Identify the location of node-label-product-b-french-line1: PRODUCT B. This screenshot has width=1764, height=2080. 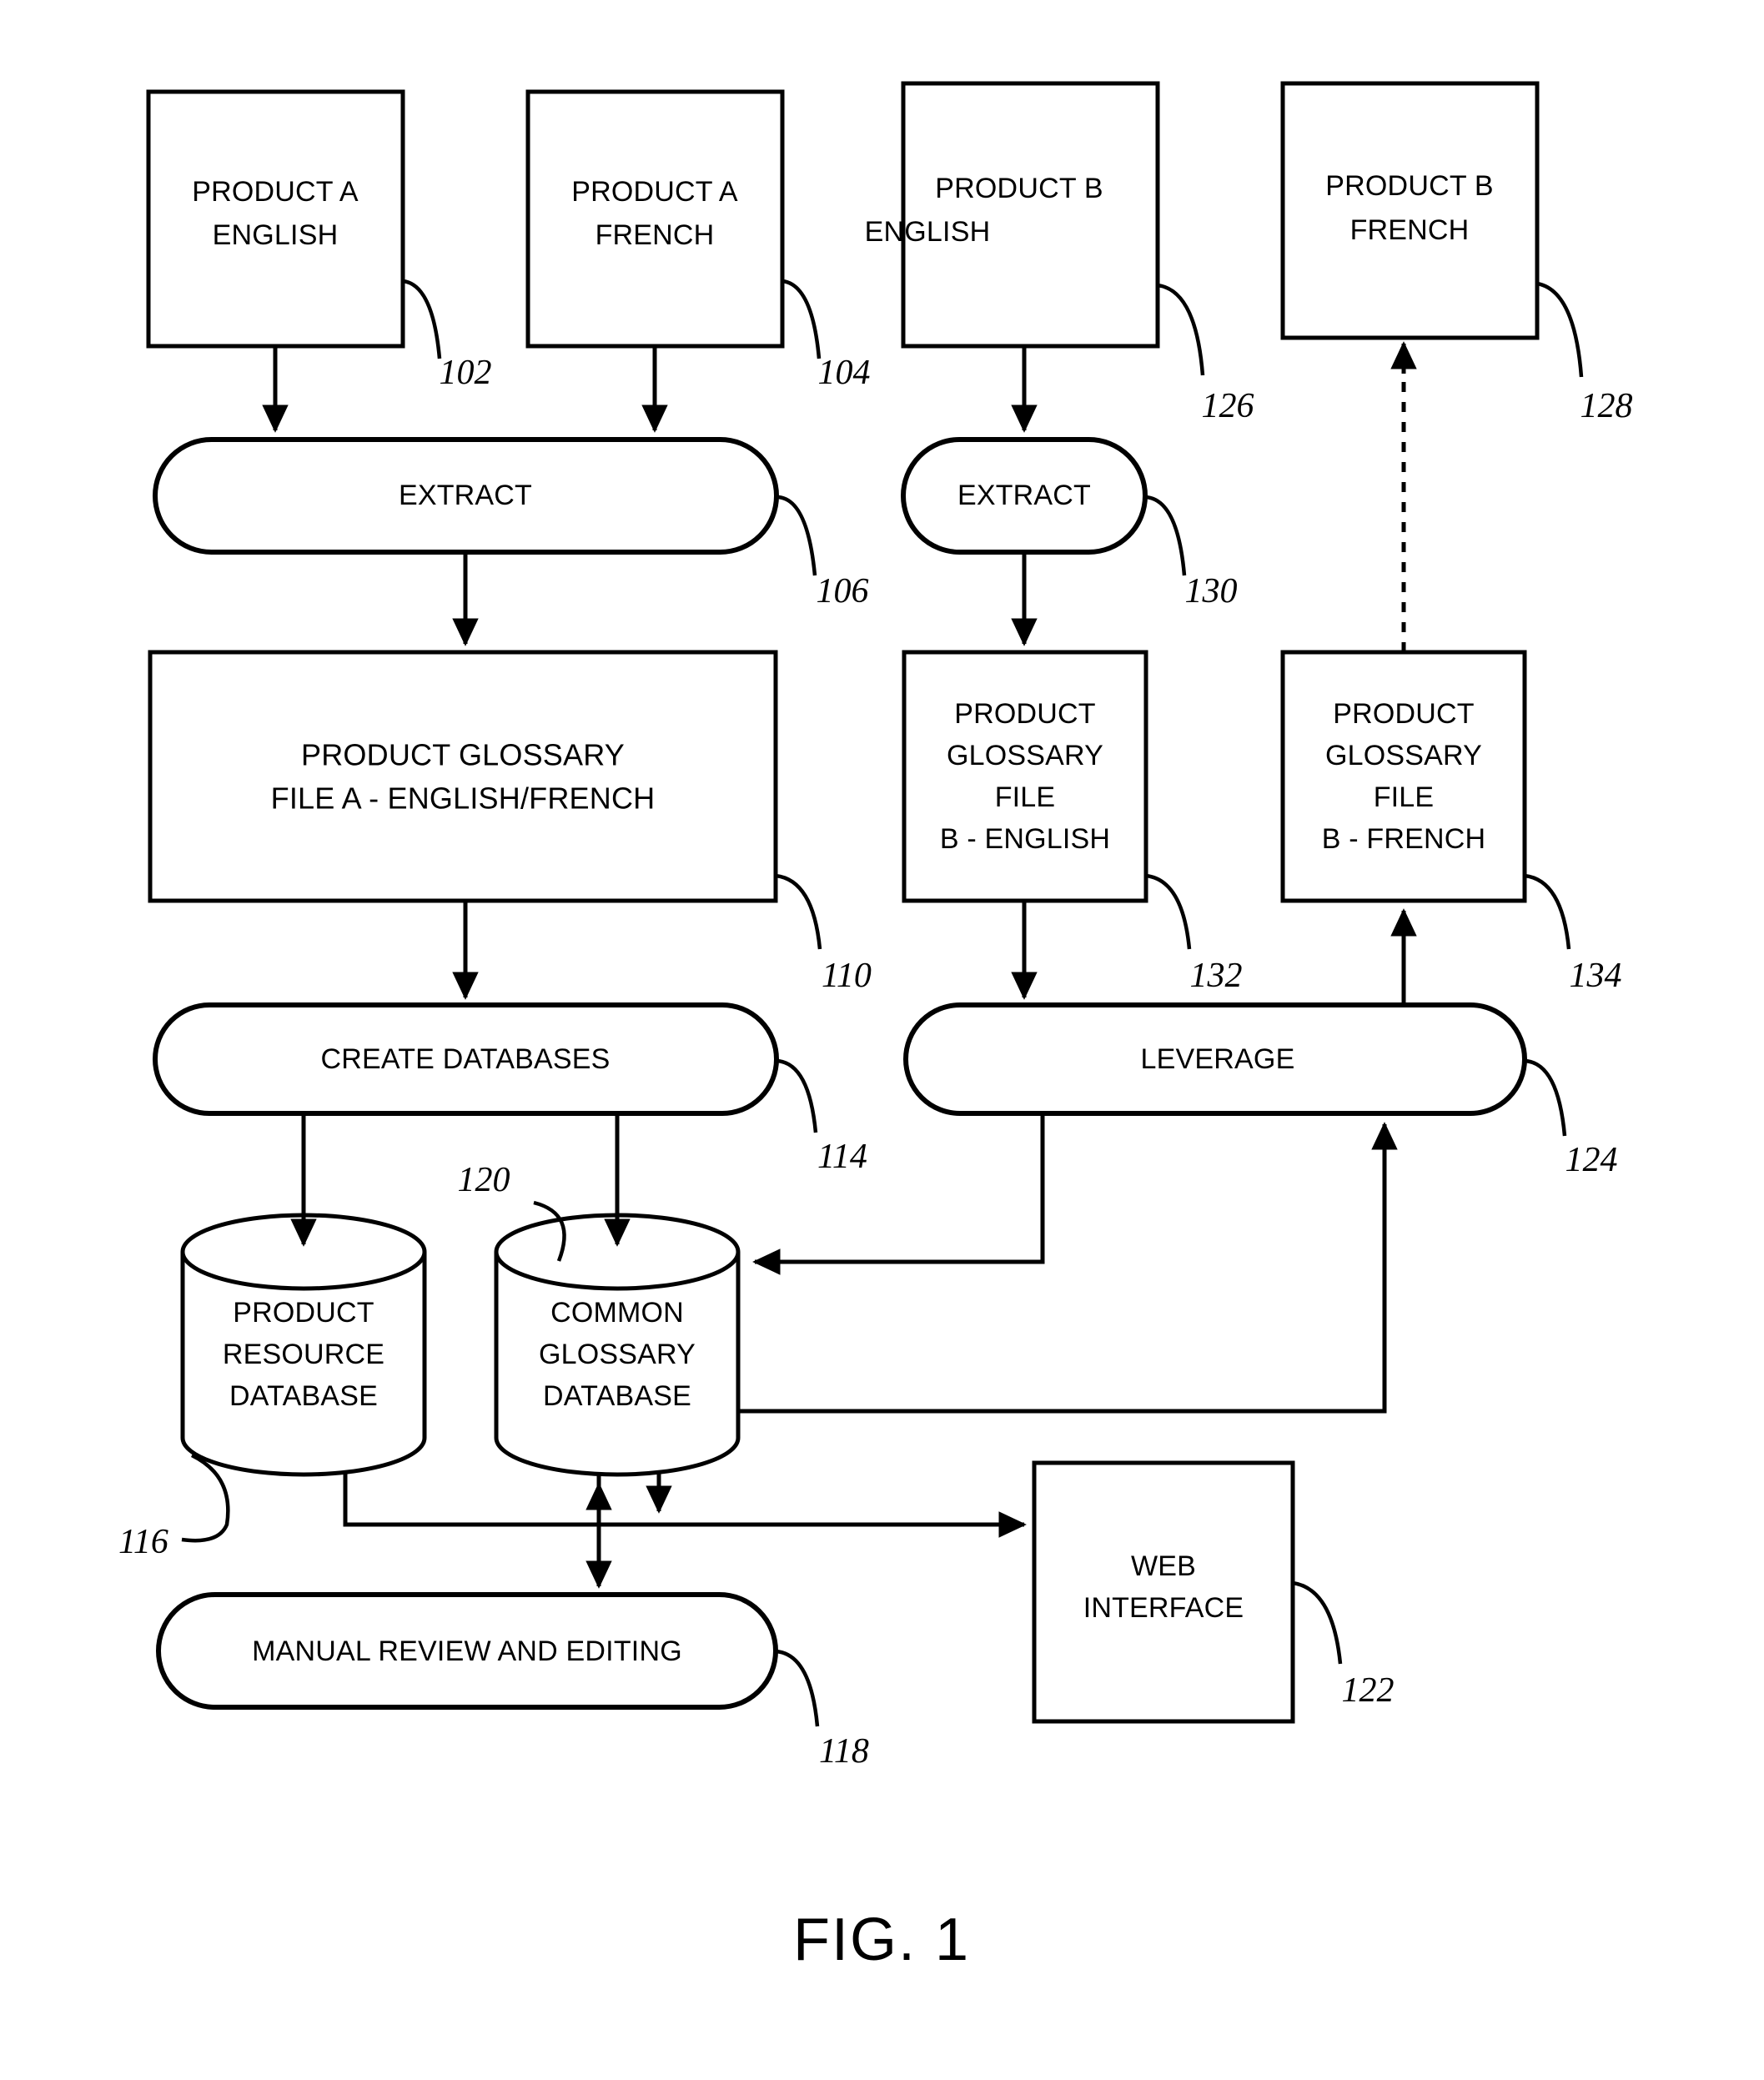
(1409, 186).